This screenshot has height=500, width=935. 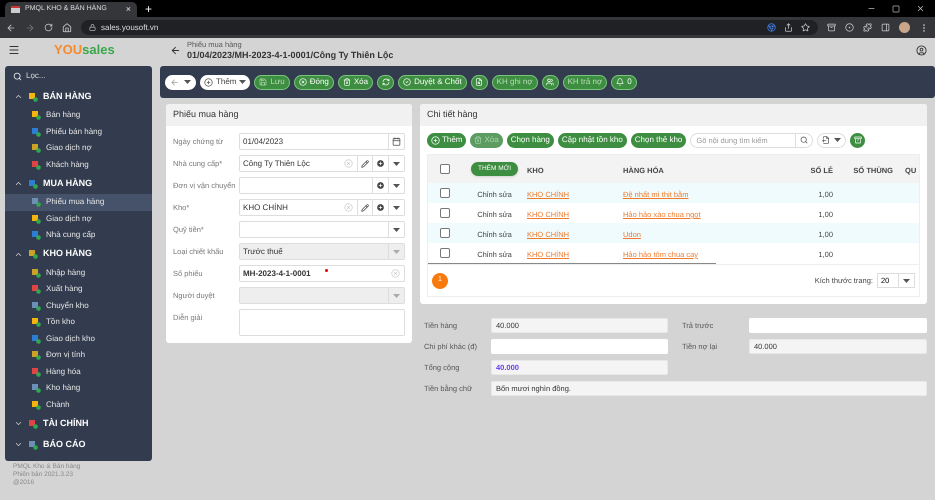 What do you see at coordinates (92, 27) in the screenshot?
I see `lock-icon` at bounding box center [92, 27].